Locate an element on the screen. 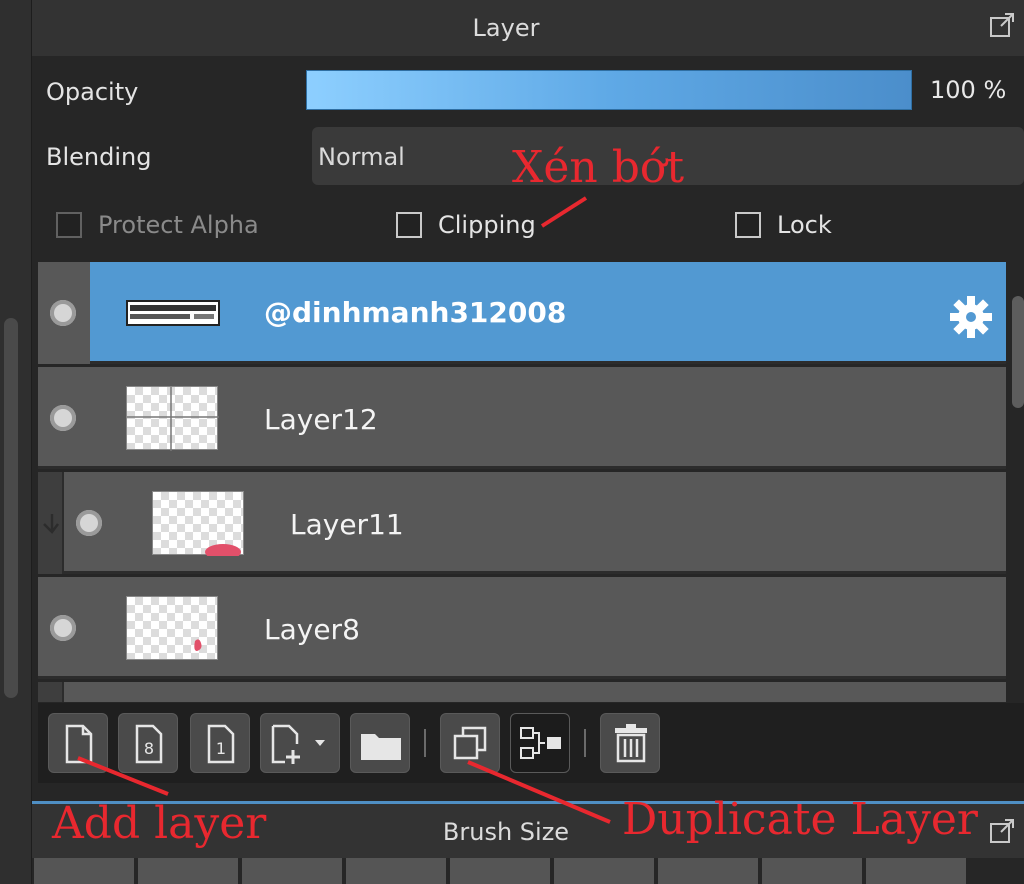 Image resolution: width=1024 pixels, height=884 pixels. blending-selected: Normal is located at coordinates (361, 157).